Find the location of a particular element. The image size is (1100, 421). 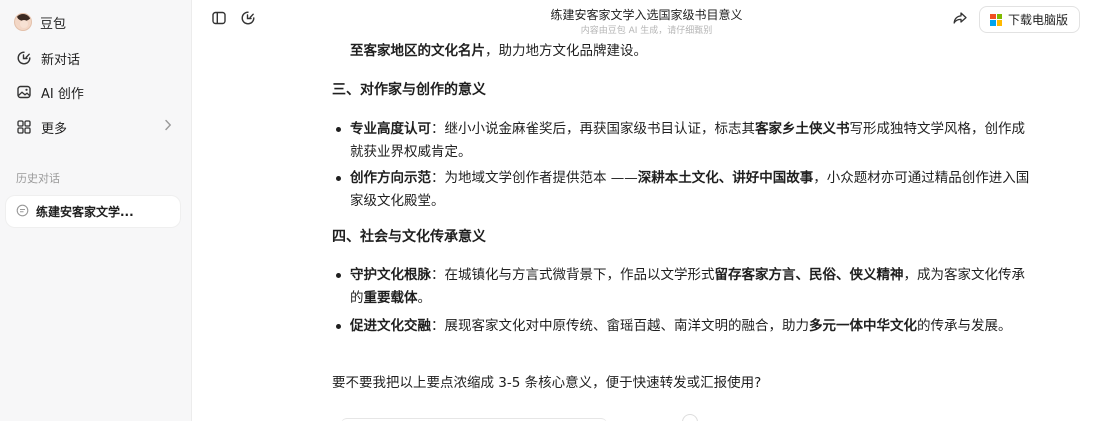

bold-text: 重要载体 is located at coordinates (390, 298).